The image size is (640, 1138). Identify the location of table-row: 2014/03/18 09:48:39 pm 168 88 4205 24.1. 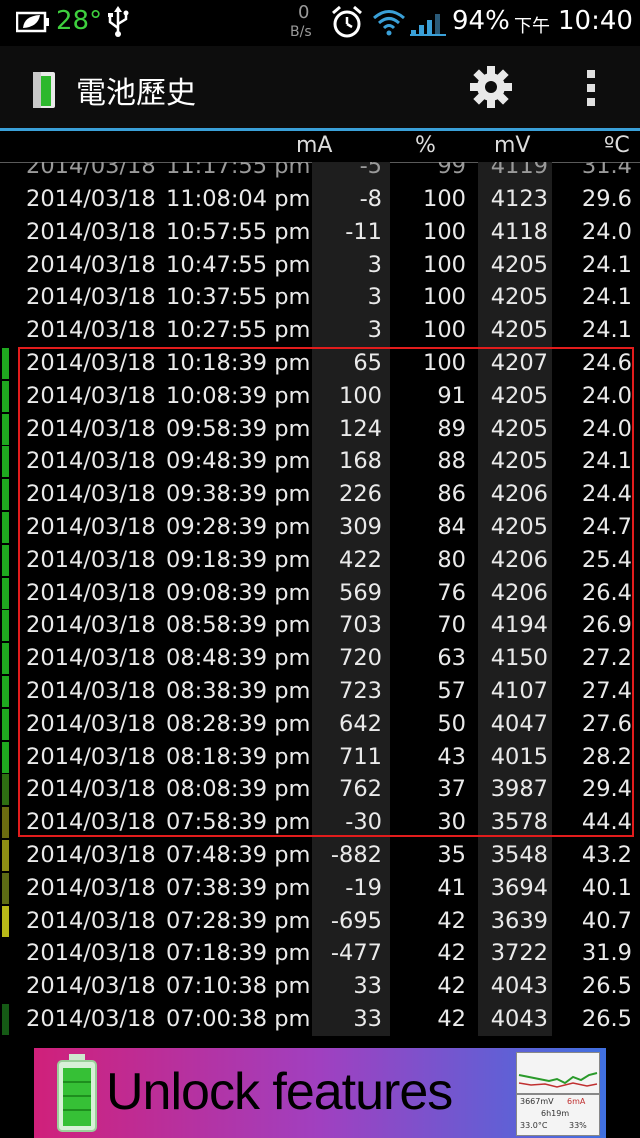
(320, 462).